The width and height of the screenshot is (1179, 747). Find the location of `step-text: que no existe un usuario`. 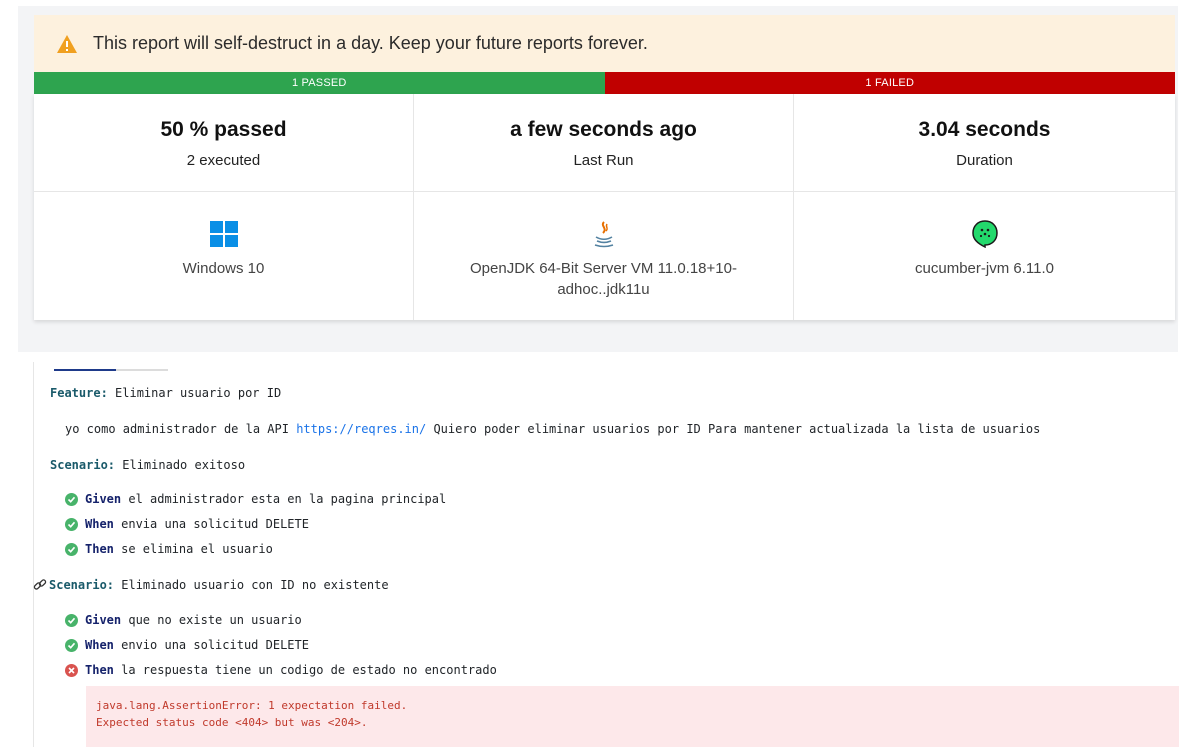

step-text: que no existe un usuario is located at coordinates (211, 620).